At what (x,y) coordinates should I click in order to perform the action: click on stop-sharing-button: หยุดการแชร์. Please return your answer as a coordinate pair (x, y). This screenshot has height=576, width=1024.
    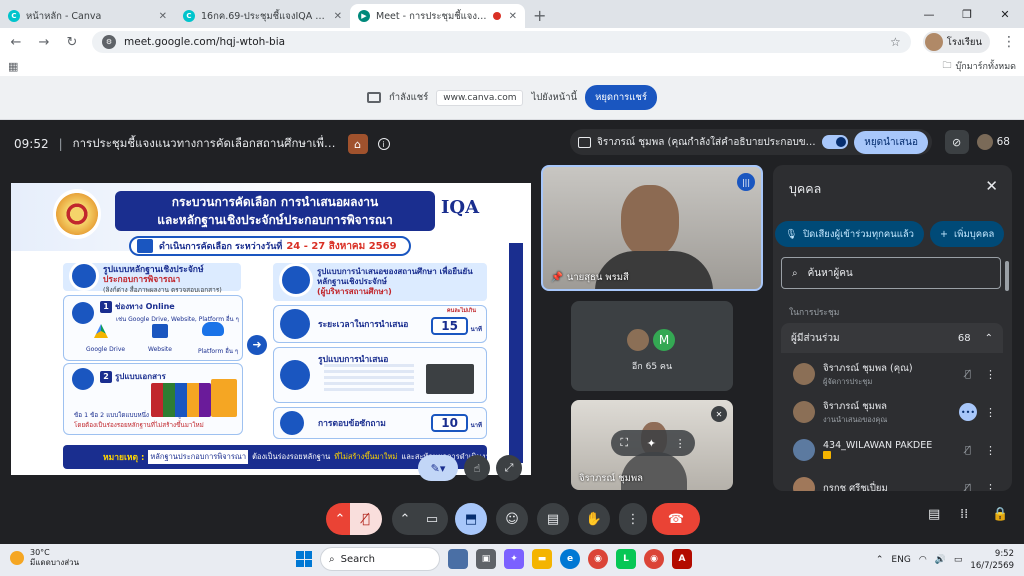
    Looking at the image, I should click on (621, 97).